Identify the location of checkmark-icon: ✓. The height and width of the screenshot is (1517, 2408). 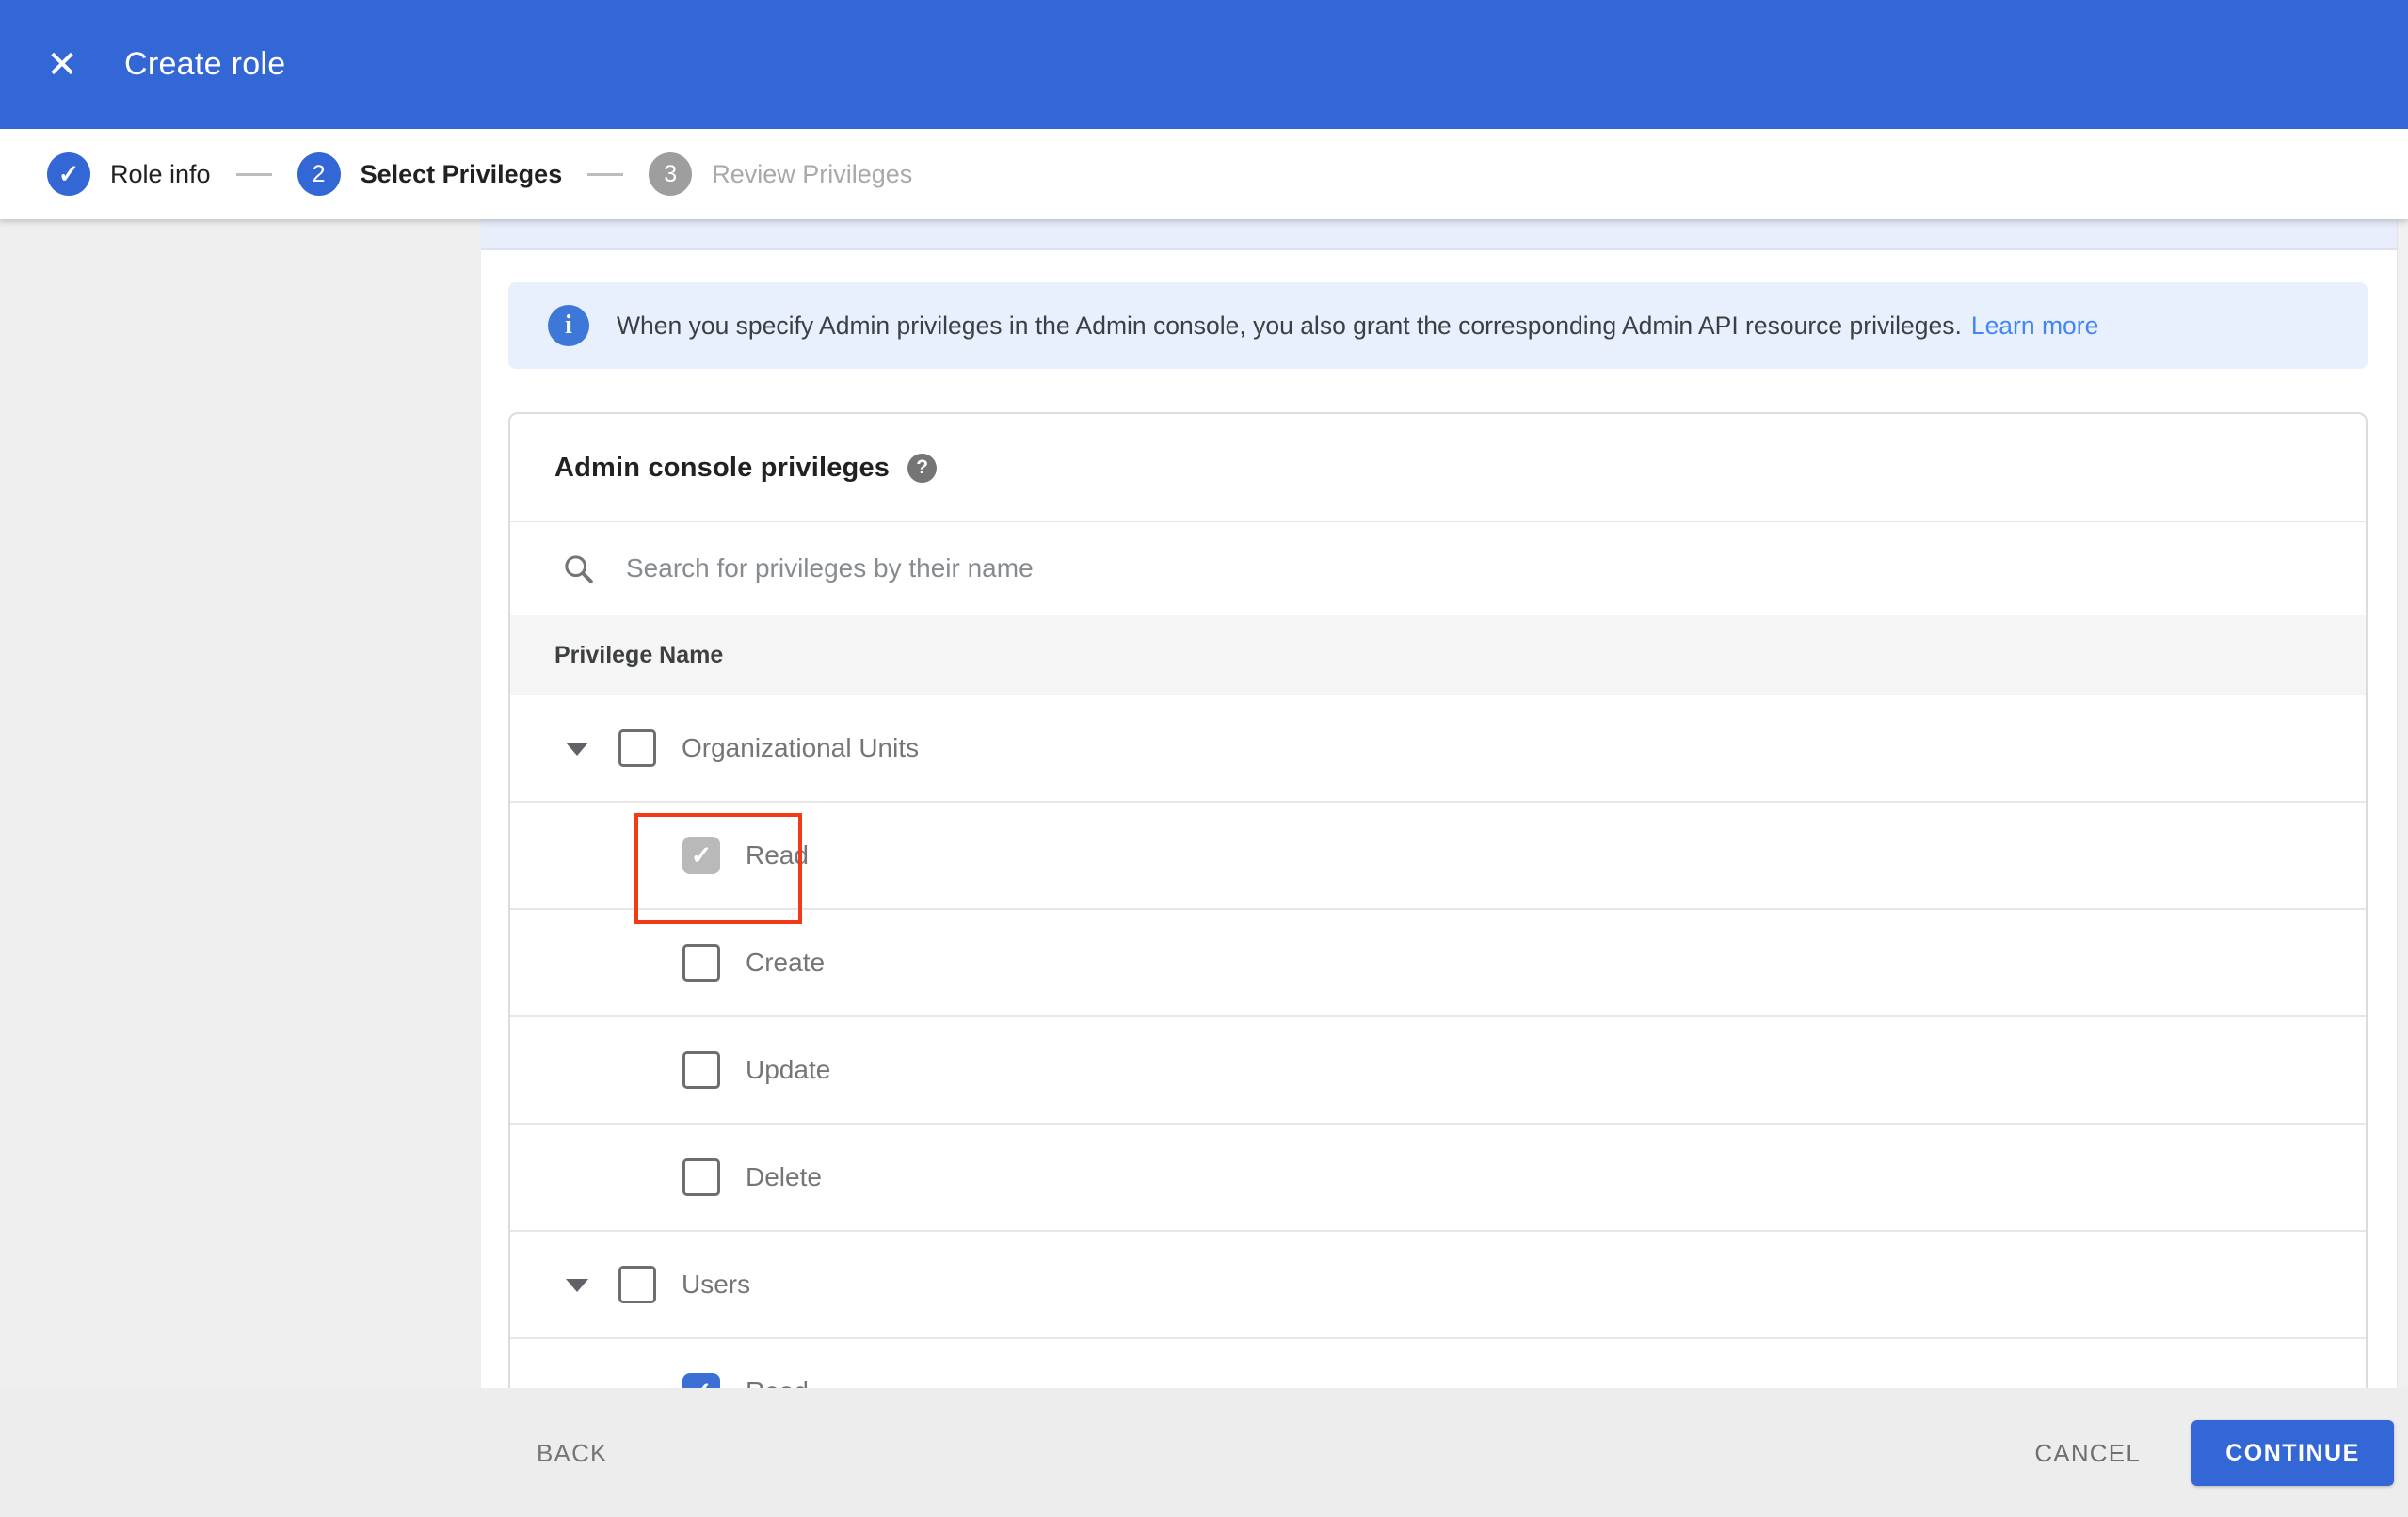
(701, 855).